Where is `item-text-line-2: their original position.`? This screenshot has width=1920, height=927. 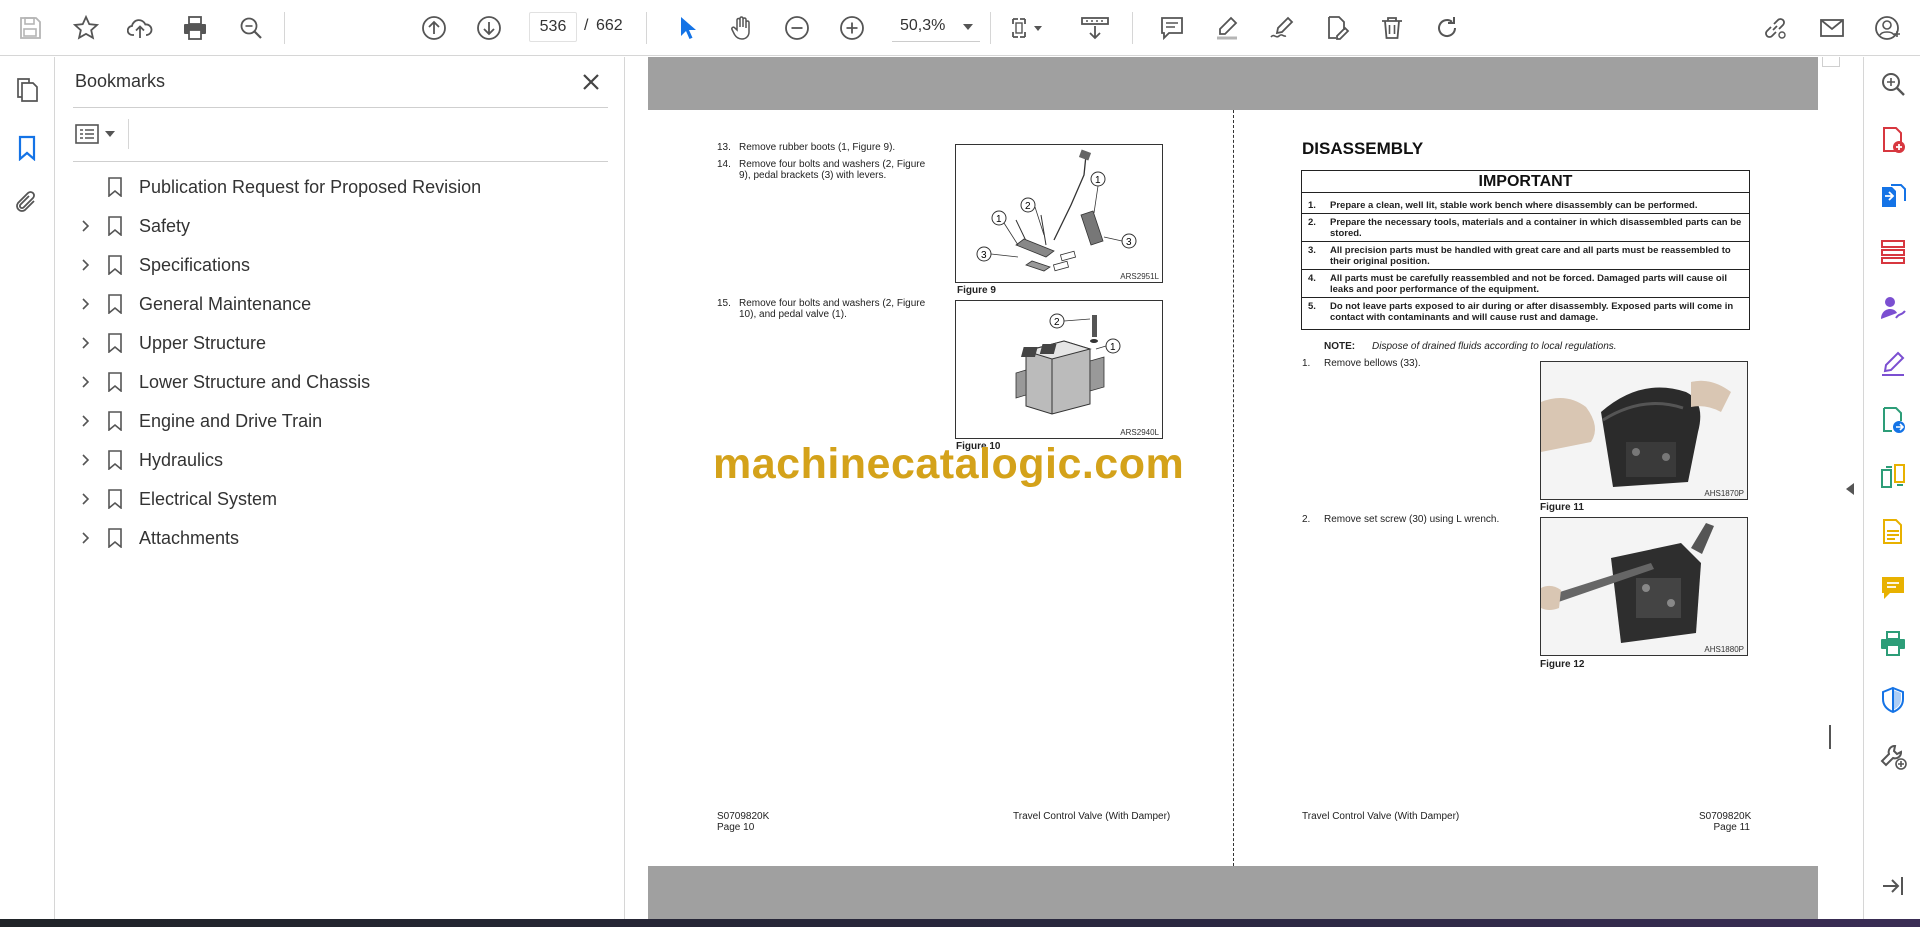
item-text-line-2: their original position. is located at coordinates (1380, 261).